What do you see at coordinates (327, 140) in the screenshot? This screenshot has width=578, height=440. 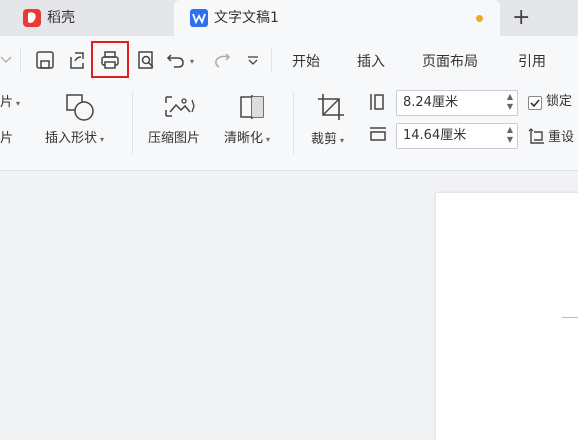 I see `crop-button: 裁剪 ▾` at bounding box center [327, 140].